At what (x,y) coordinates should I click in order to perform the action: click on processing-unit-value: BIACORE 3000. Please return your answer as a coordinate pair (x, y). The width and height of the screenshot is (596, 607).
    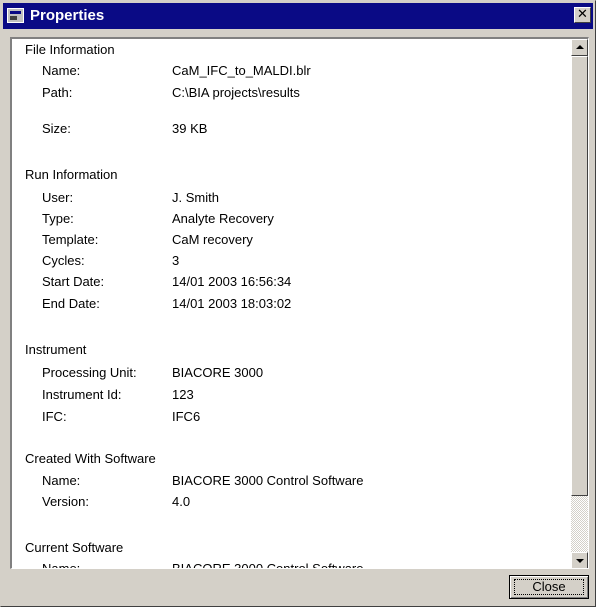
    Looking at the image, I should click on (218, 372).